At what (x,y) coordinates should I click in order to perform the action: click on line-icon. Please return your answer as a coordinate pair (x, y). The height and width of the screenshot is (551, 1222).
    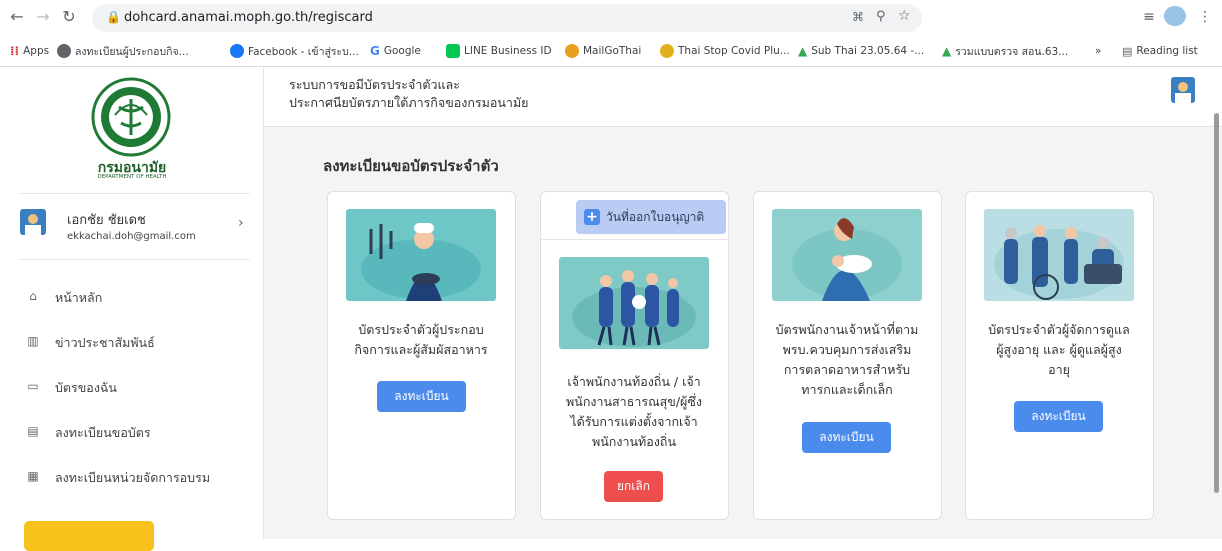
    Looking at the image, I should click on (453, 51).